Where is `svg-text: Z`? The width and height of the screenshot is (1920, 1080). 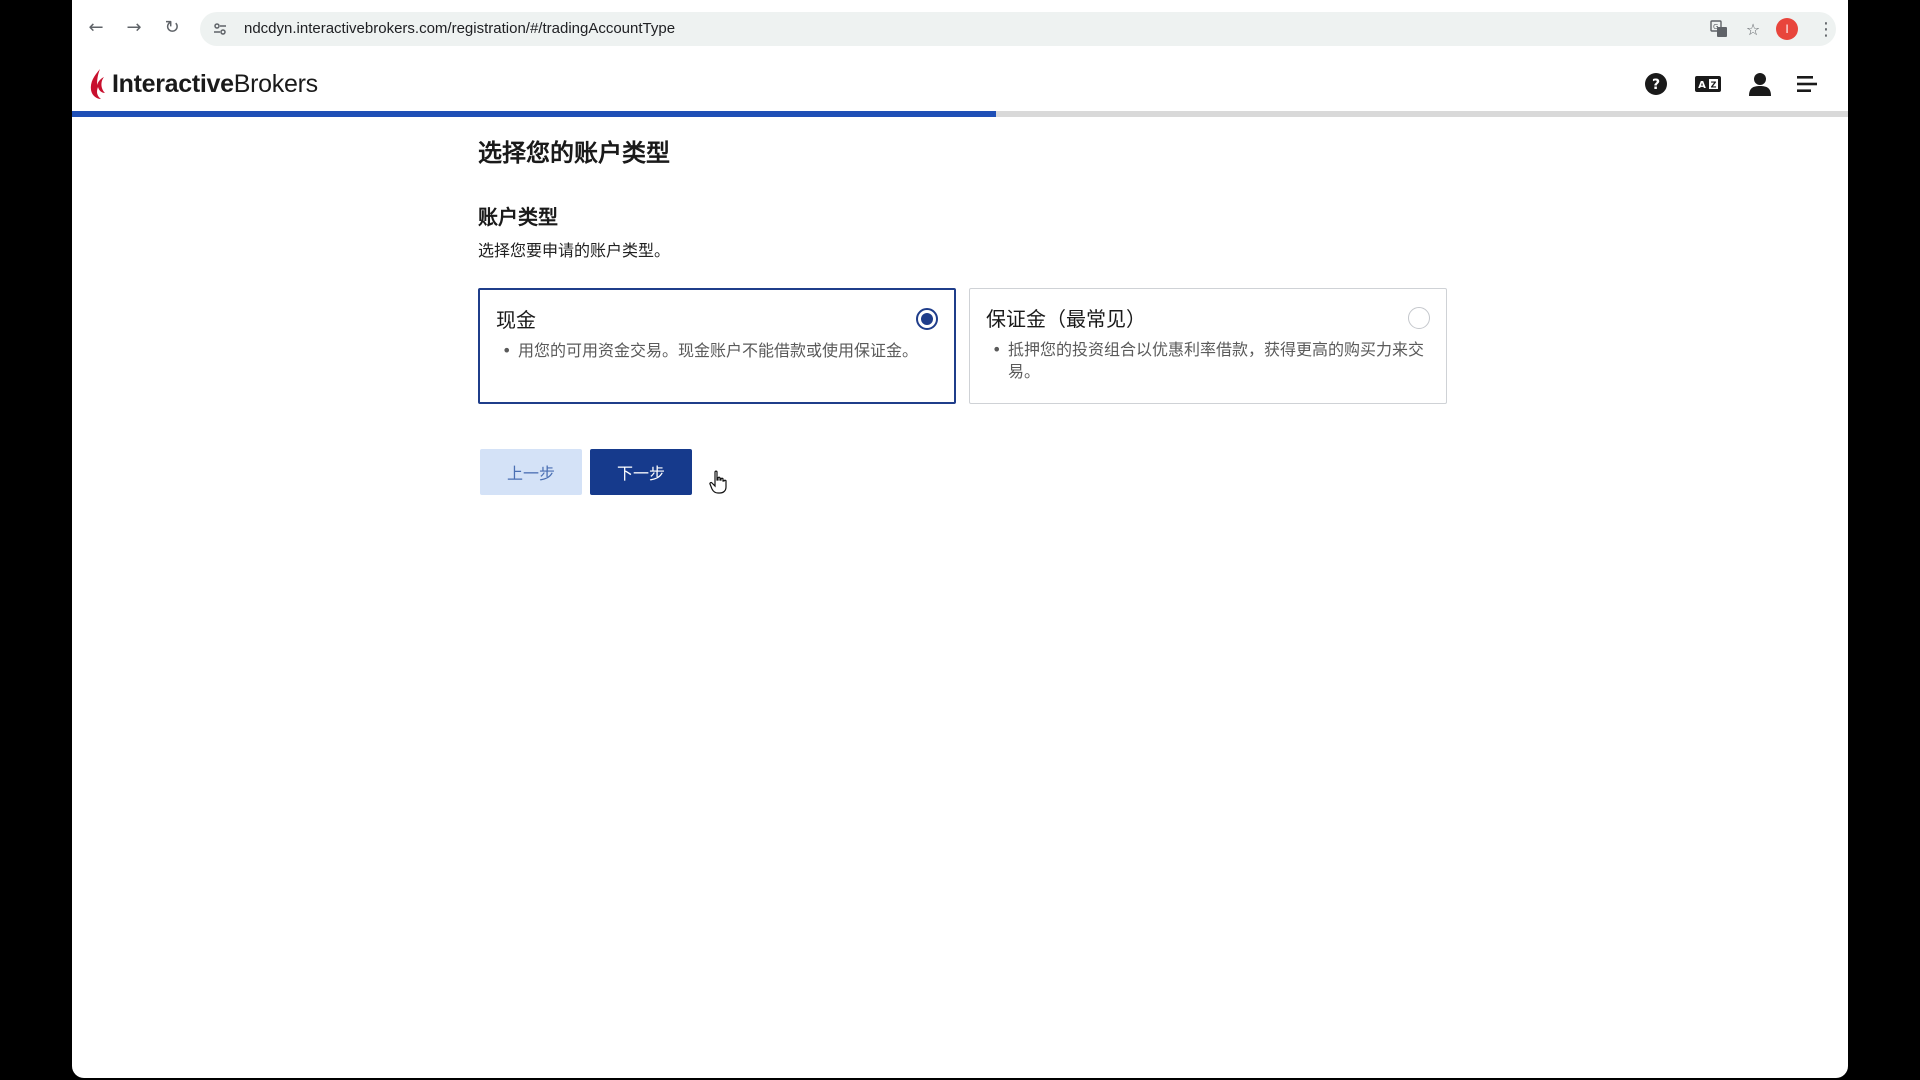 svg-text: Z is located at coordinates (1714, 85).